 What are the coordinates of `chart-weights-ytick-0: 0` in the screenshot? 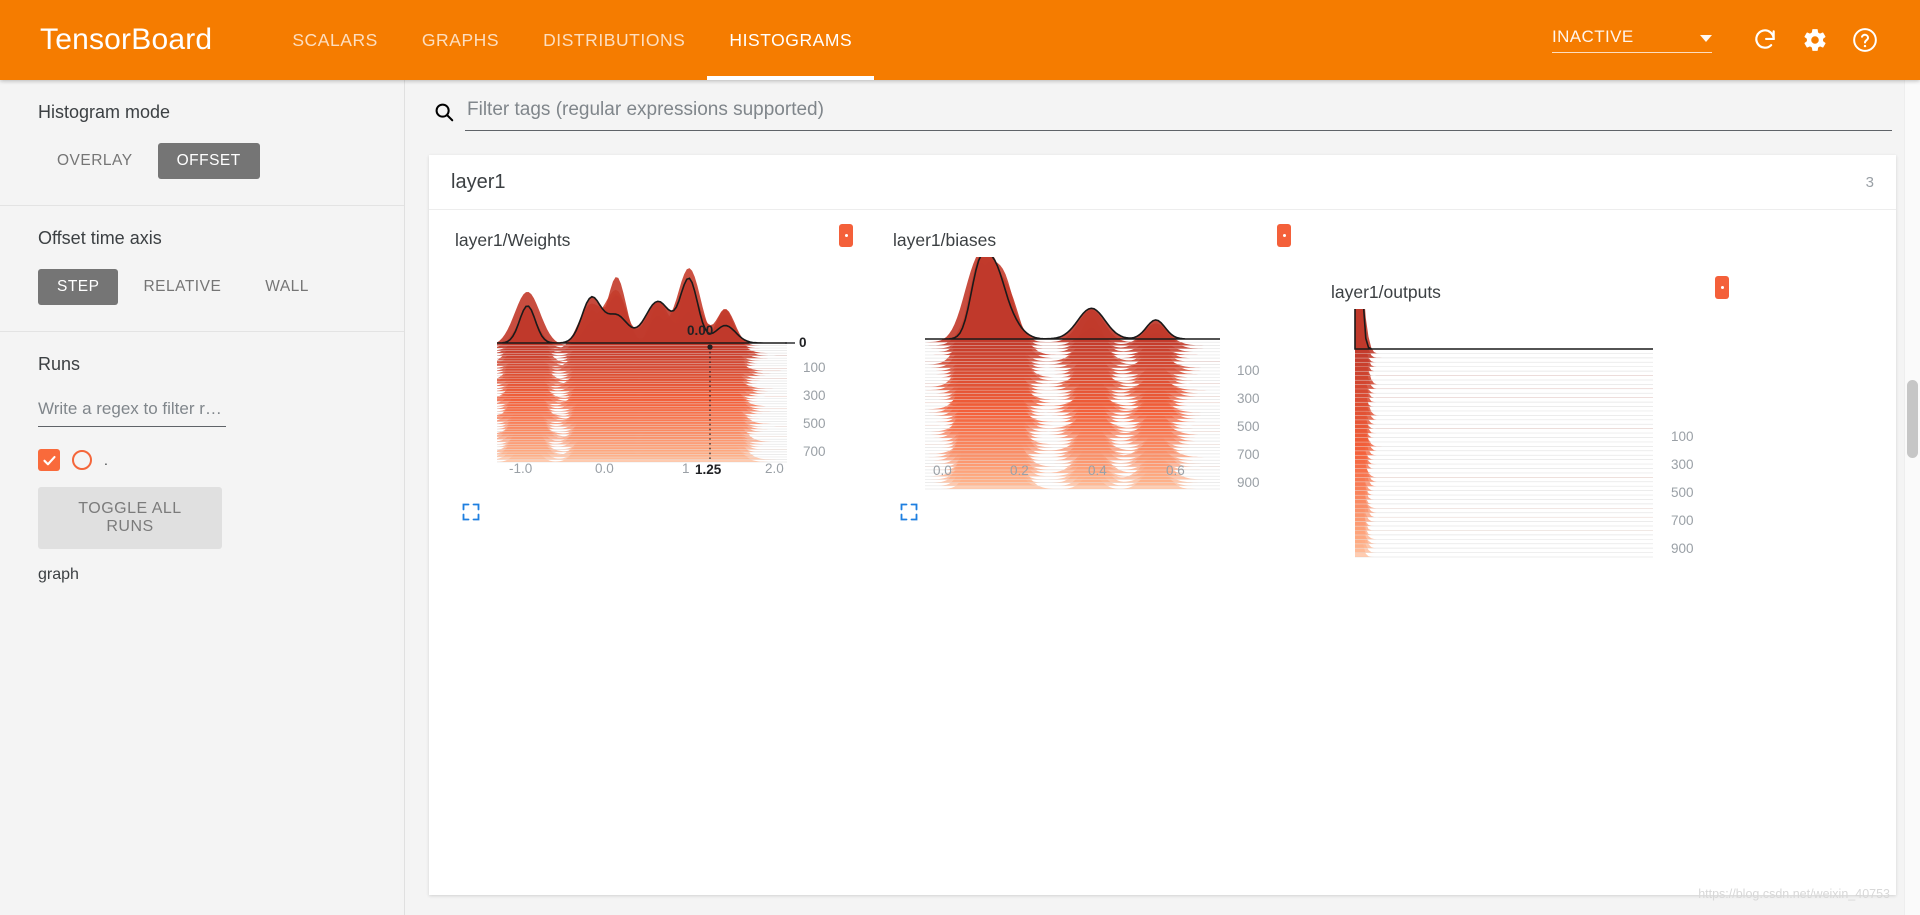 It's located at (803, 342).